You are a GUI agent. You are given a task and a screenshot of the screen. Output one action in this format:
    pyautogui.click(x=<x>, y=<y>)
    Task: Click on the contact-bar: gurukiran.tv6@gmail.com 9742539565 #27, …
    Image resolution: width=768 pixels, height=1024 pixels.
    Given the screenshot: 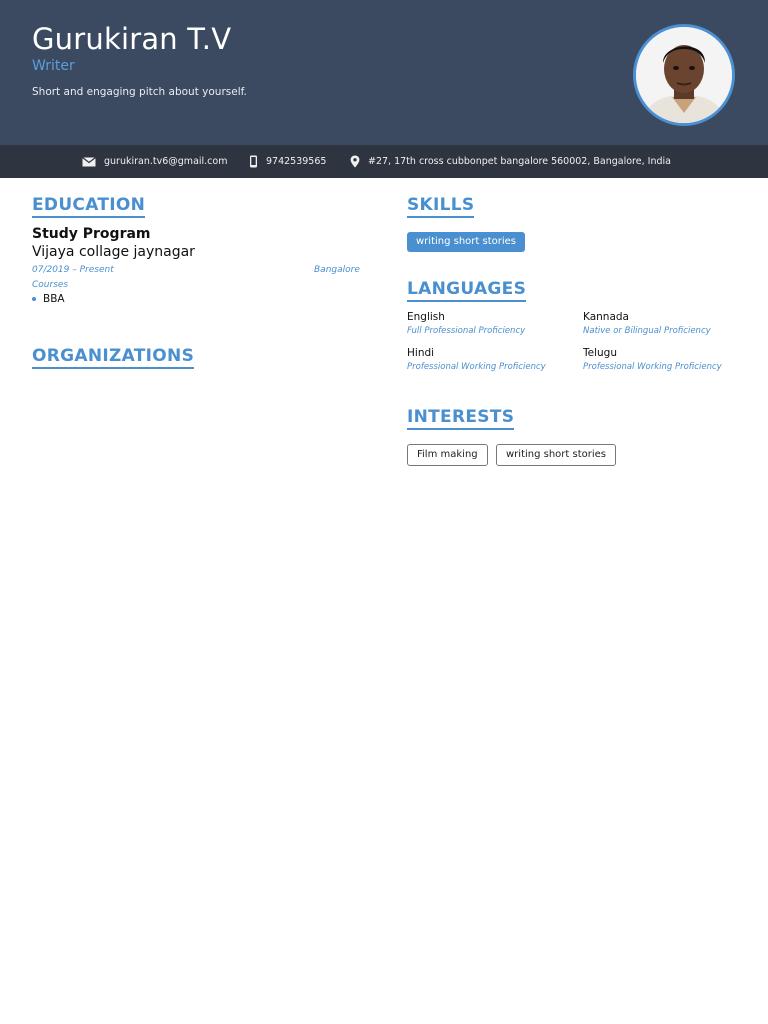 What is the action you would take?
    pyautogui.click(x=384, y=161)
    